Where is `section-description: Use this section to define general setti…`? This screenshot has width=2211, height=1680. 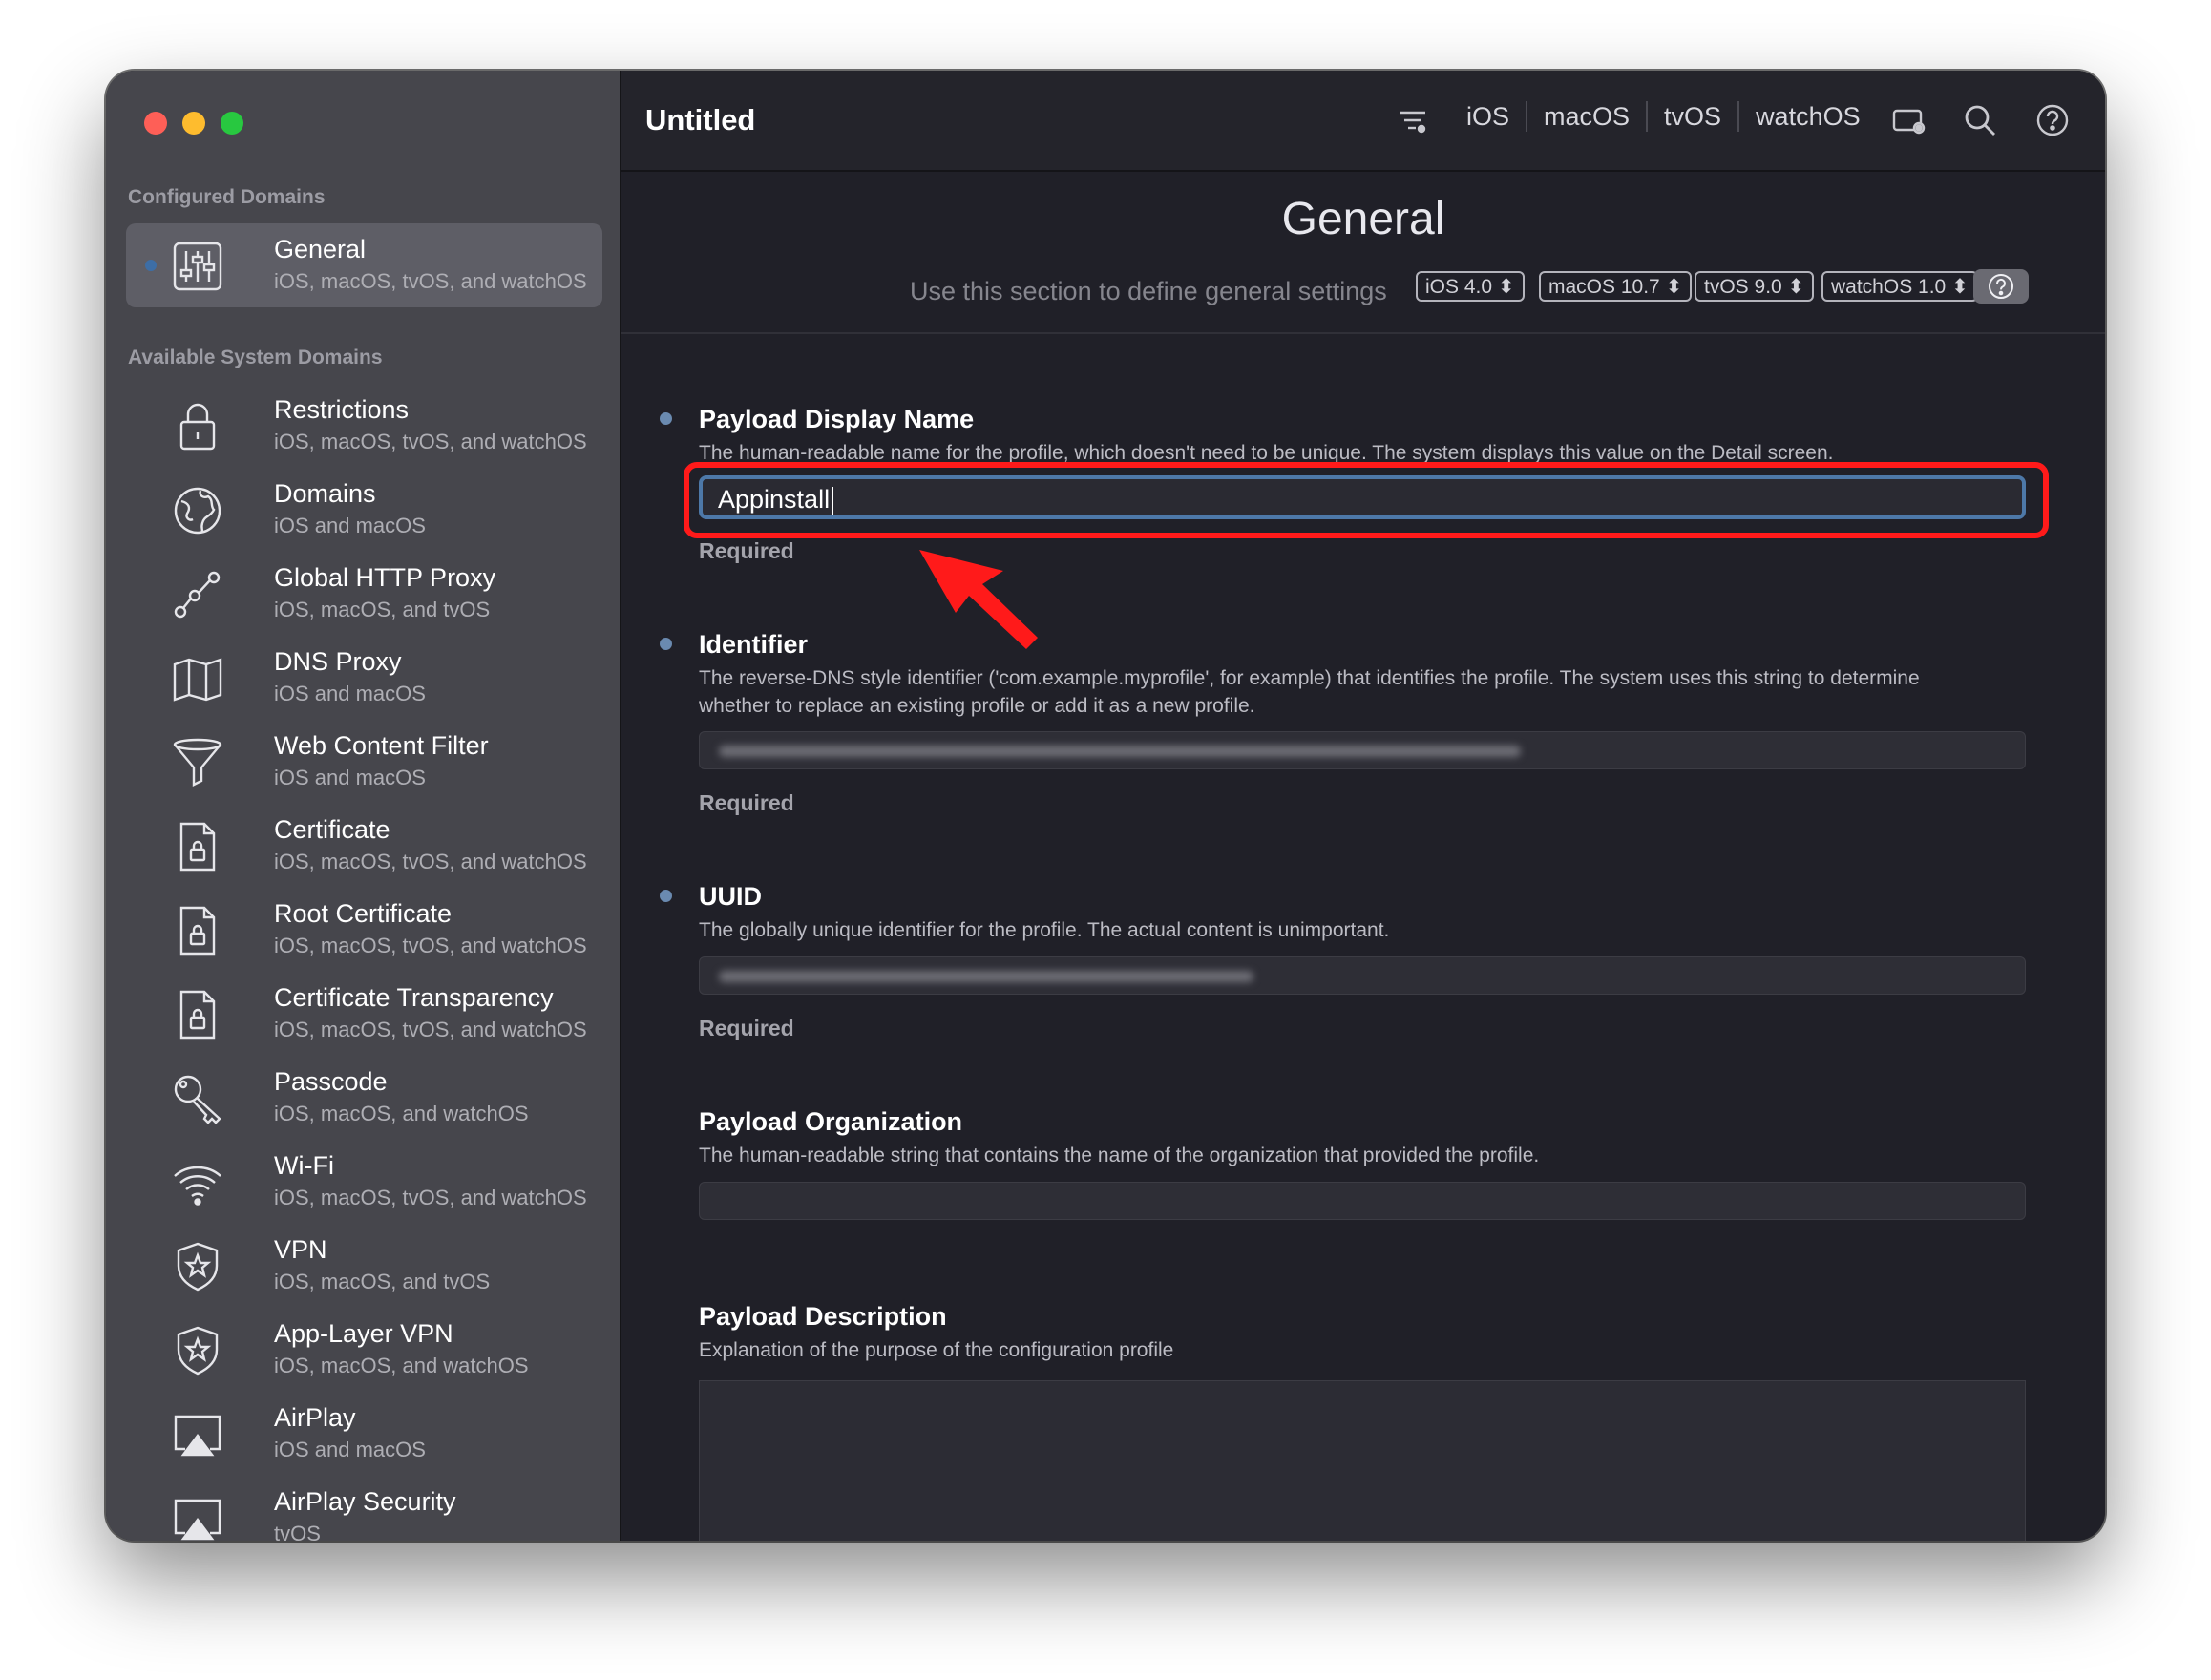 section-description: Use this section to define general setti… is located at coordinates (1148, 291).